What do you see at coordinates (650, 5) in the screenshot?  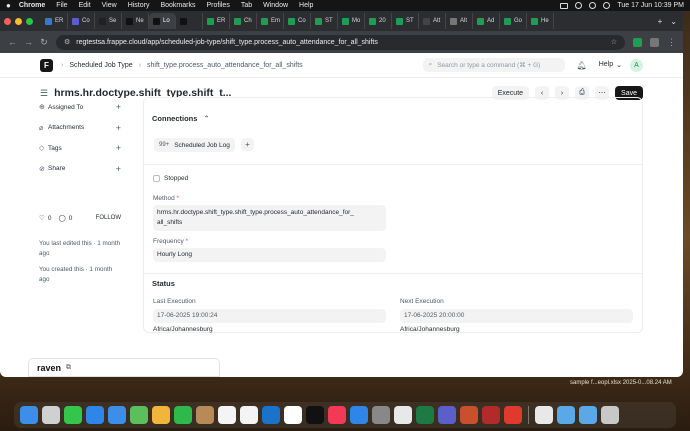 I see `menubar-clock: Tue 17 Jun 10:39 PM` at bounding box center [650, 5].